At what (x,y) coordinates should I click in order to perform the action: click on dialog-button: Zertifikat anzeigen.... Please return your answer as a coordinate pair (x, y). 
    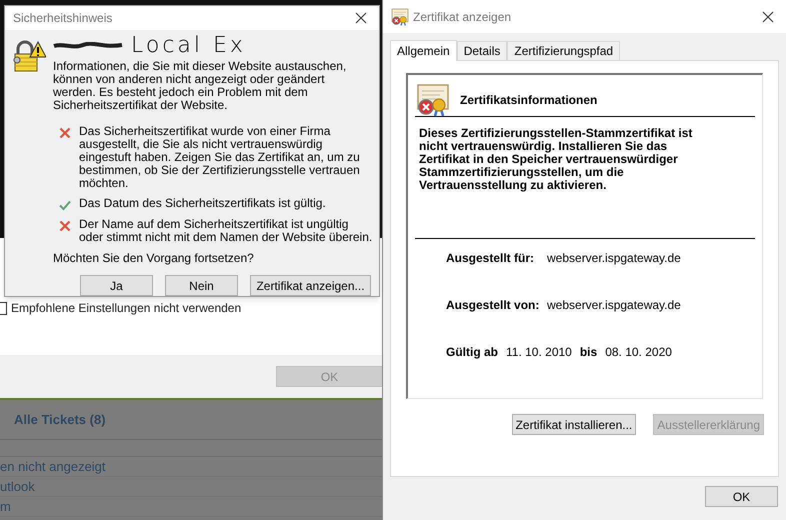
    Looking at the image, I should click on (310, 285).